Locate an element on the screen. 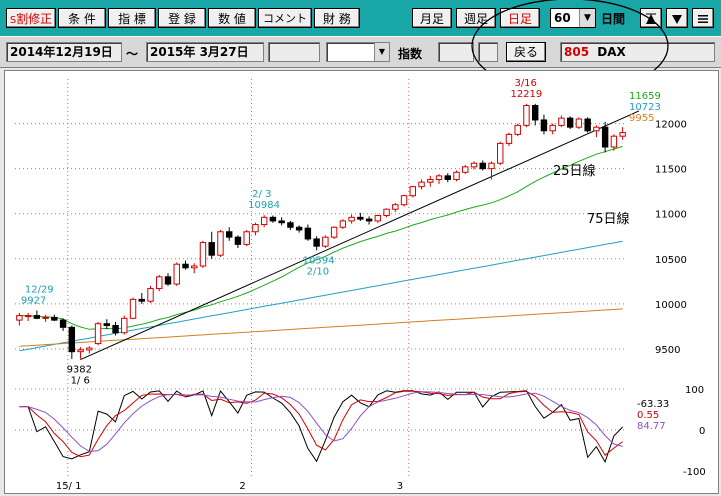 The image size is (721, 496). scroll-start-button is located at coordinates (651, 18).